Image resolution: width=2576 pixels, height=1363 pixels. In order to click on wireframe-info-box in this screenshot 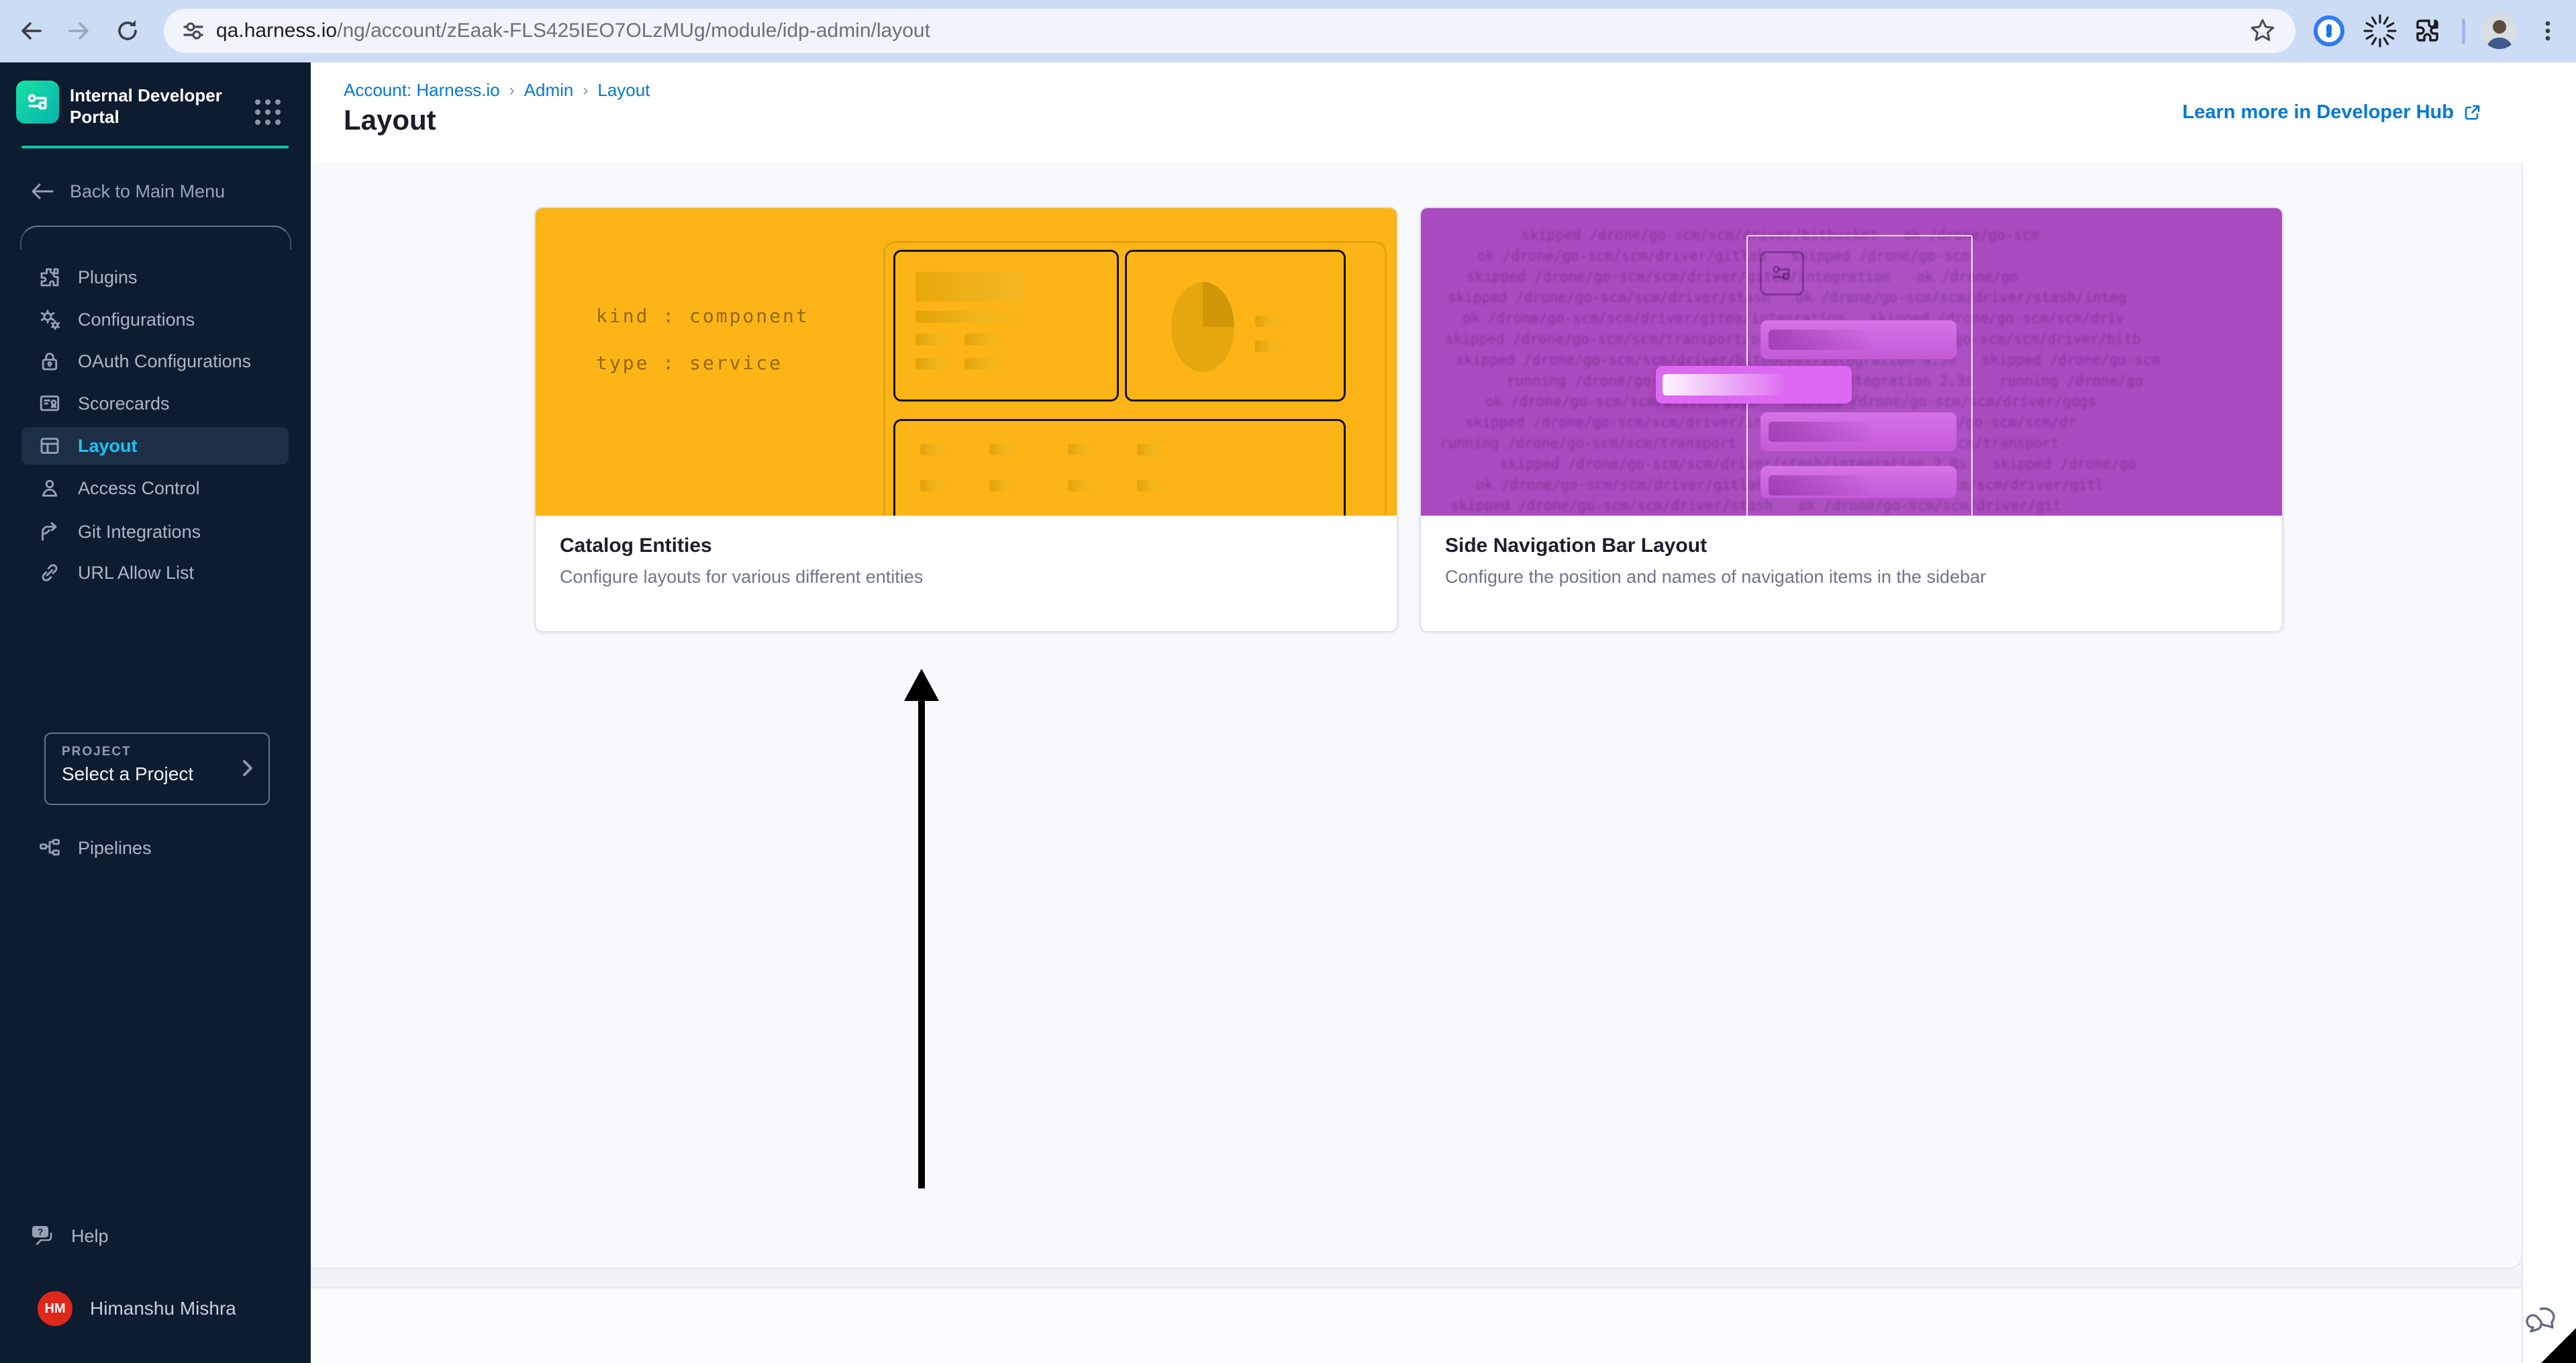, I will do `click(1006, 326)`.